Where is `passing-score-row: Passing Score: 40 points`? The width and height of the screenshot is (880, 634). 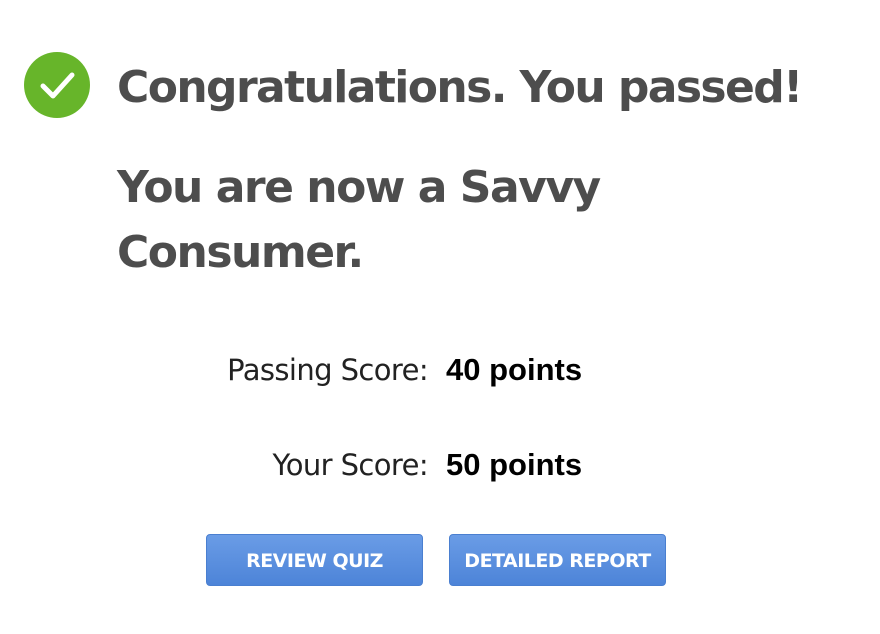 passing-score-row: Passing Score: 40 points is located at coordinates (440, 370).